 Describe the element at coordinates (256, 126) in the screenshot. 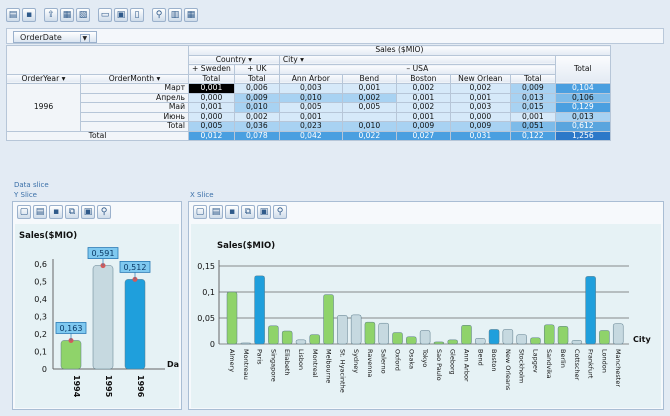

I see `data-cell: 0,036` at that location.